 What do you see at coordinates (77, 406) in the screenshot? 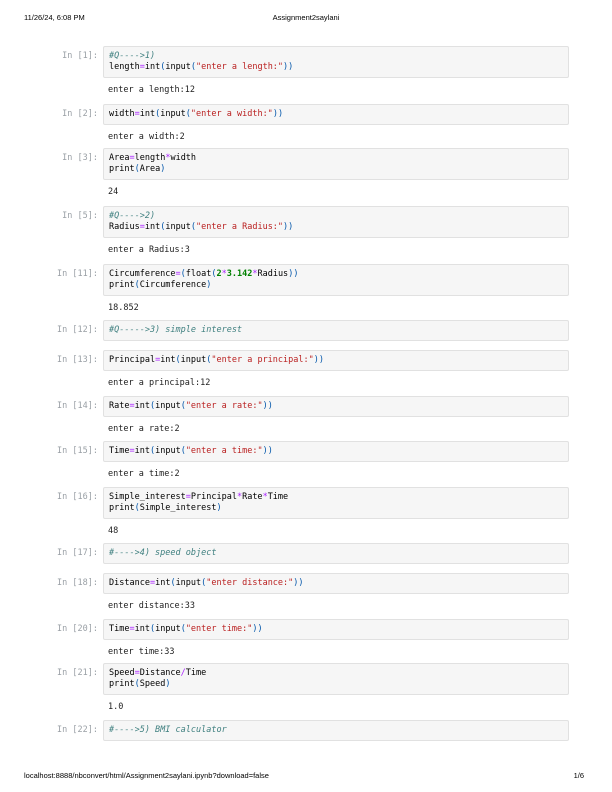
I see `cell-prompt: In [14]:` at bounding box center [77, 406].